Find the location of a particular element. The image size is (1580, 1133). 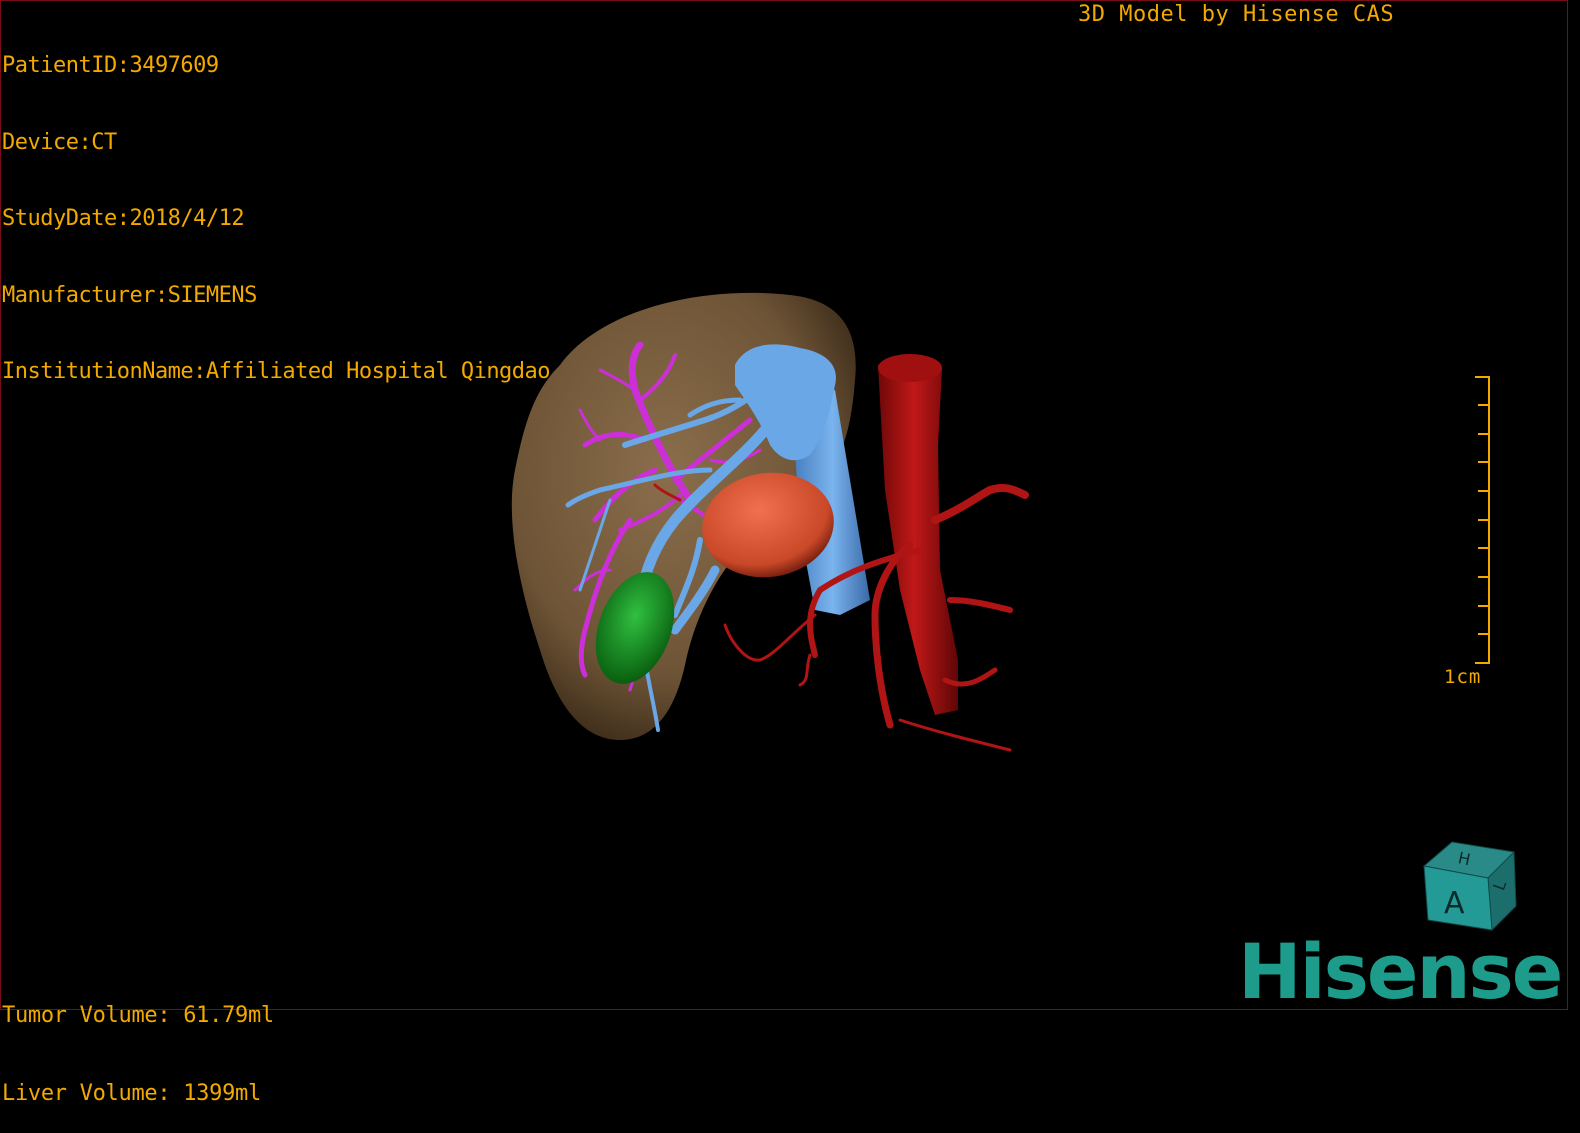

tumor-volume: Tumor Volume: 61.79ml is located at coordinates (138, 1015).